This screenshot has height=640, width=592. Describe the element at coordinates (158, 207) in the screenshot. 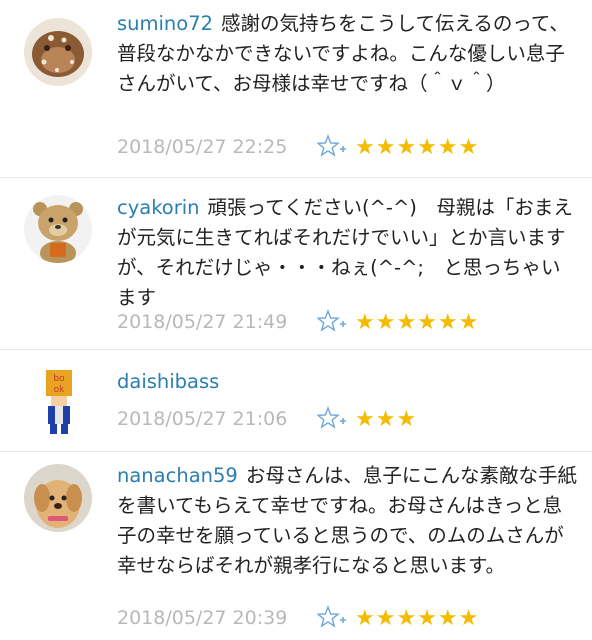

I see `username-link: cyakorin` at that location.